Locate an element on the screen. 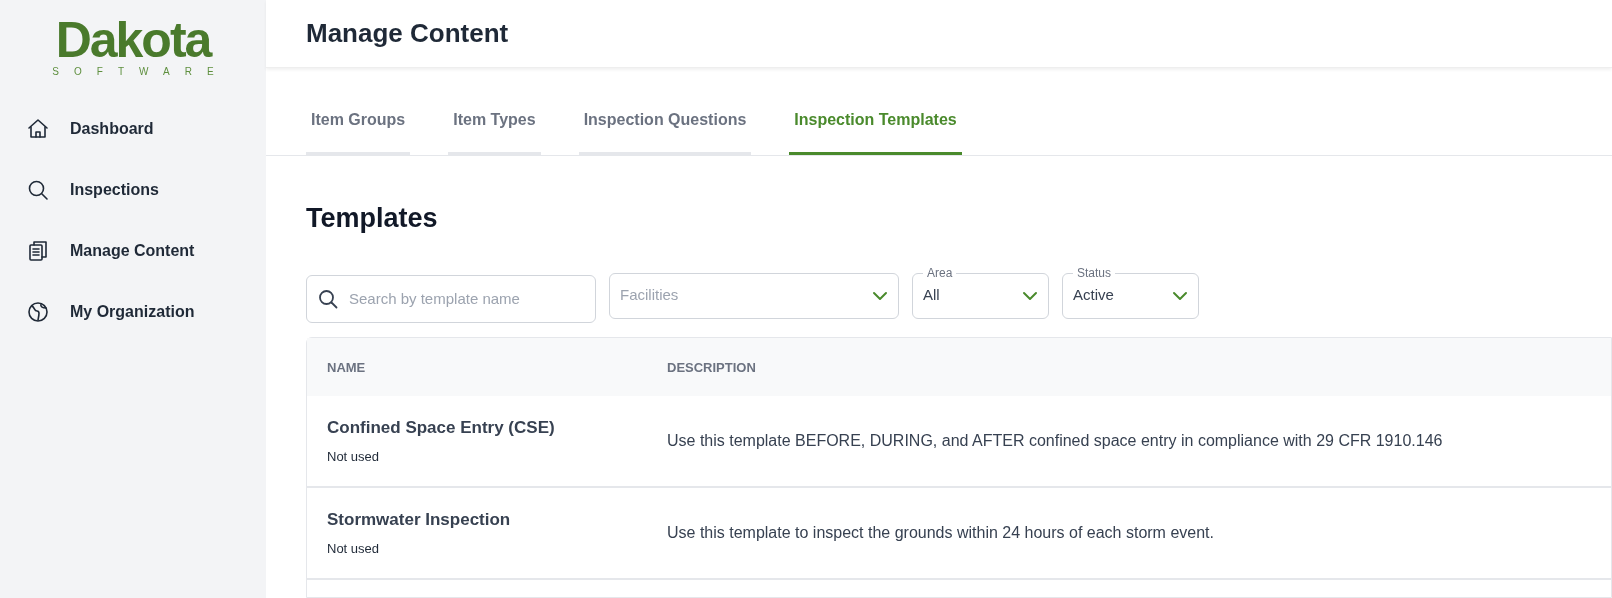  sidebar-item: Dashboard is located at coordinates (133, 128).